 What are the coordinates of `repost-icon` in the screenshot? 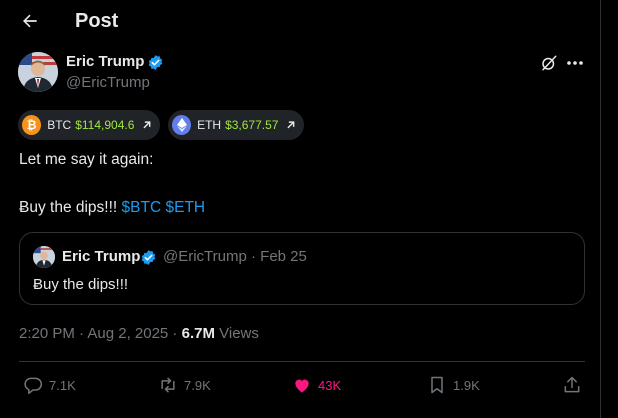 It's located at (168, 385).